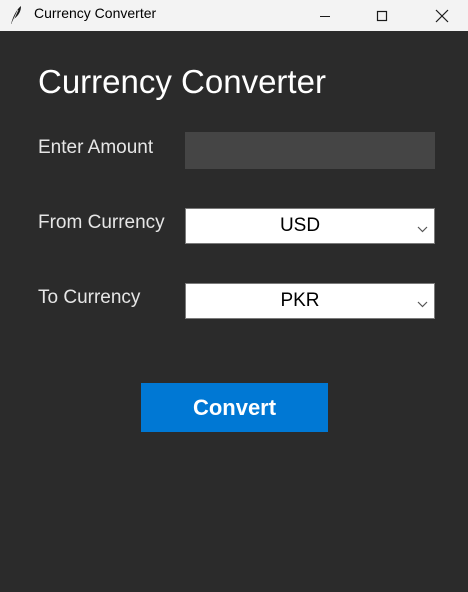 The width and height of the screenshot is (468, 592). I want to click on minimize-icon, so click(325, 16).